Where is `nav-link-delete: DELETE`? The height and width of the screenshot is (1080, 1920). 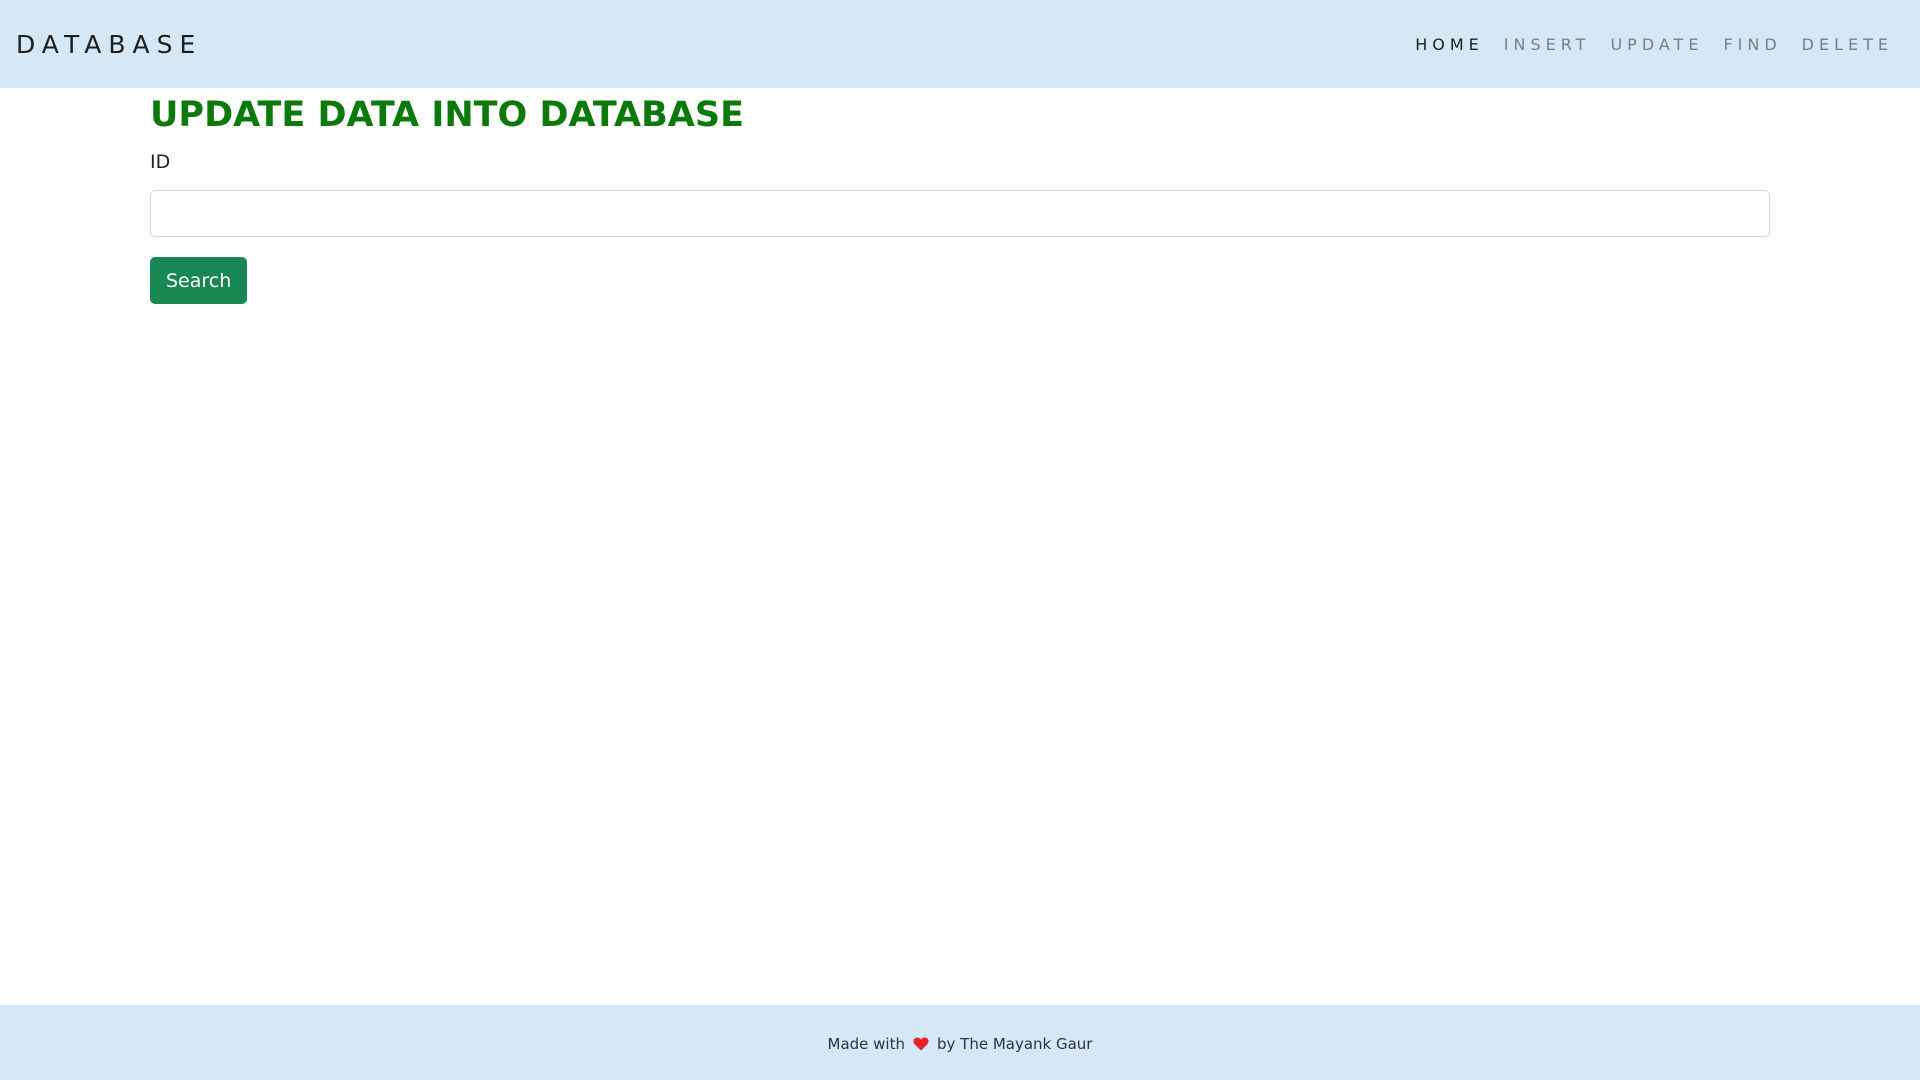 nav-link-delete: DELETE is located at coordinates (1847, 44).